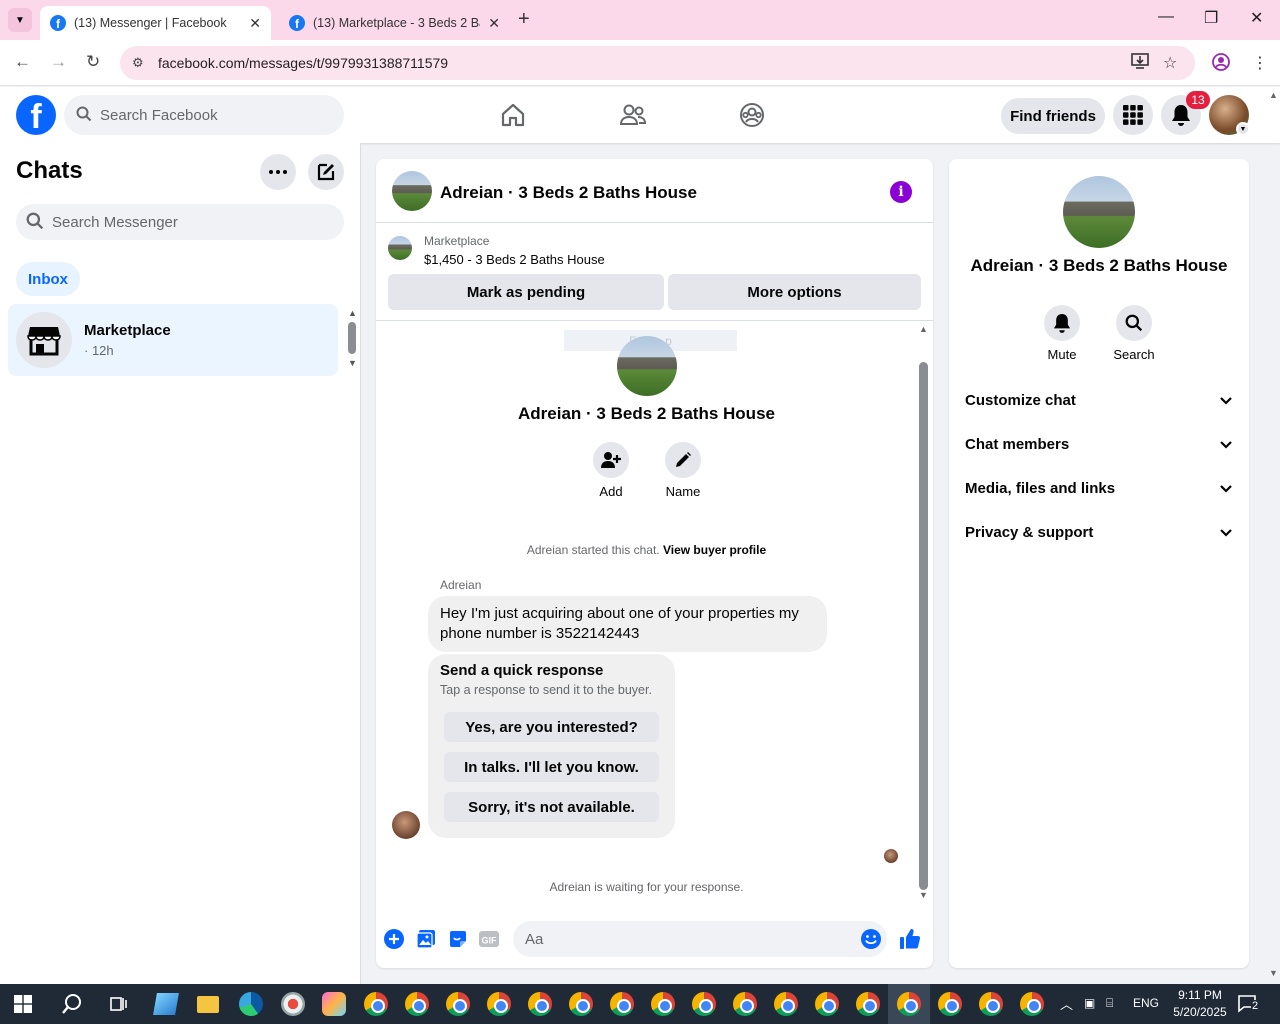 Image resolution: width=1280 pixels, height=1024 pixels. Describe the element at coordinates (58, 62) in the screenshot. I see `forward-button: →` at that location.